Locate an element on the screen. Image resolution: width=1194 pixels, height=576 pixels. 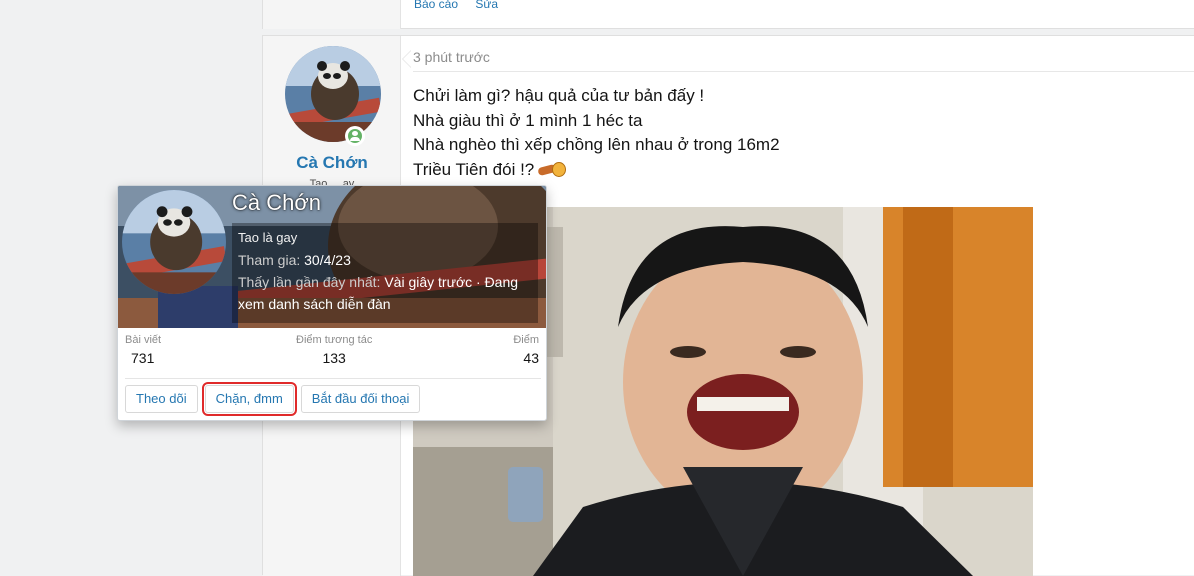
member-joined: Tham gia: 30/4/23 is located at coordinates (294, 260).